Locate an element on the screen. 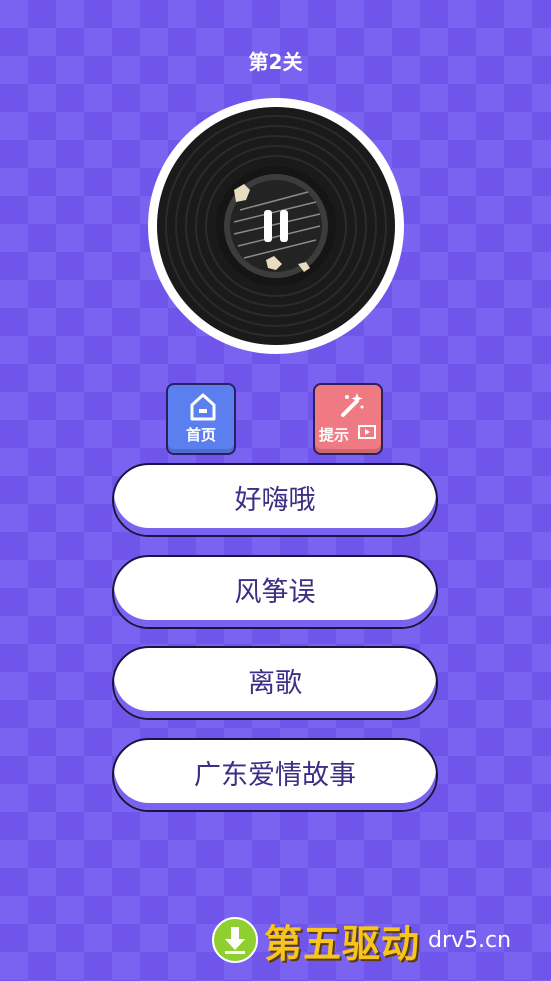 This screenshot has height=981, width=551. home-button-label: 首页 is located at coordinates (200, 435).